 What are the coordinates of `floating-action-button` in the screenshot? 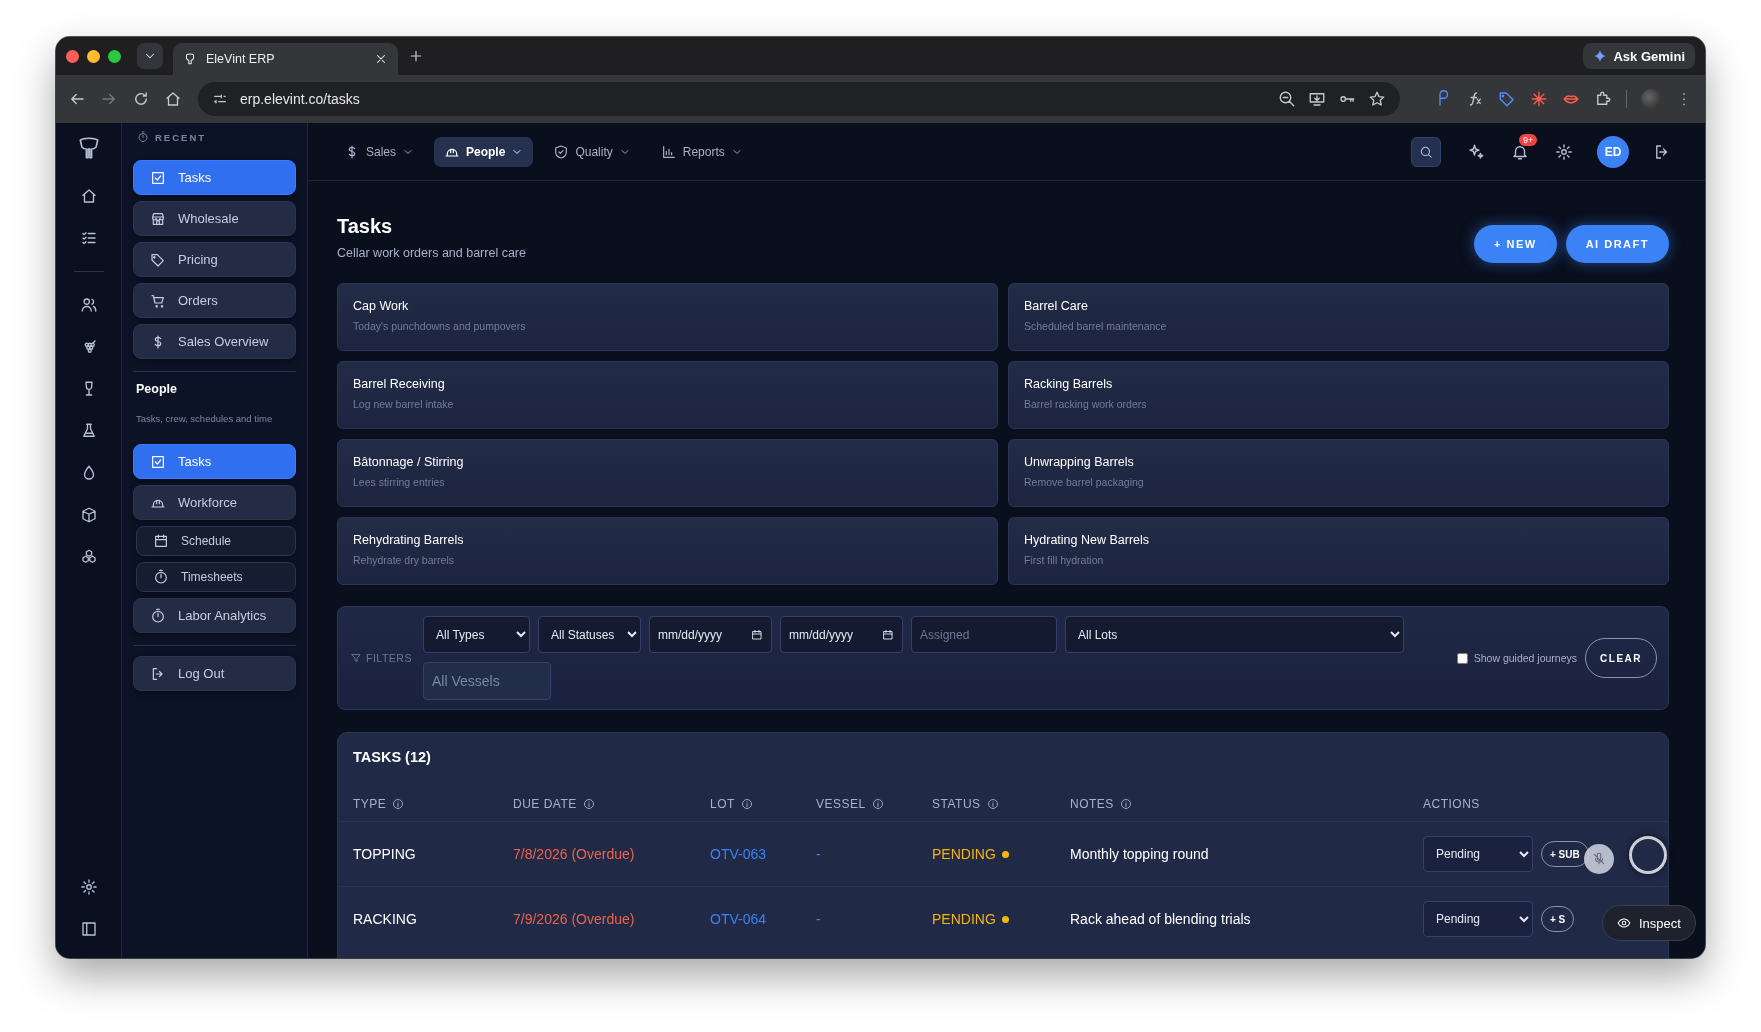 It's located at (1648, 855).